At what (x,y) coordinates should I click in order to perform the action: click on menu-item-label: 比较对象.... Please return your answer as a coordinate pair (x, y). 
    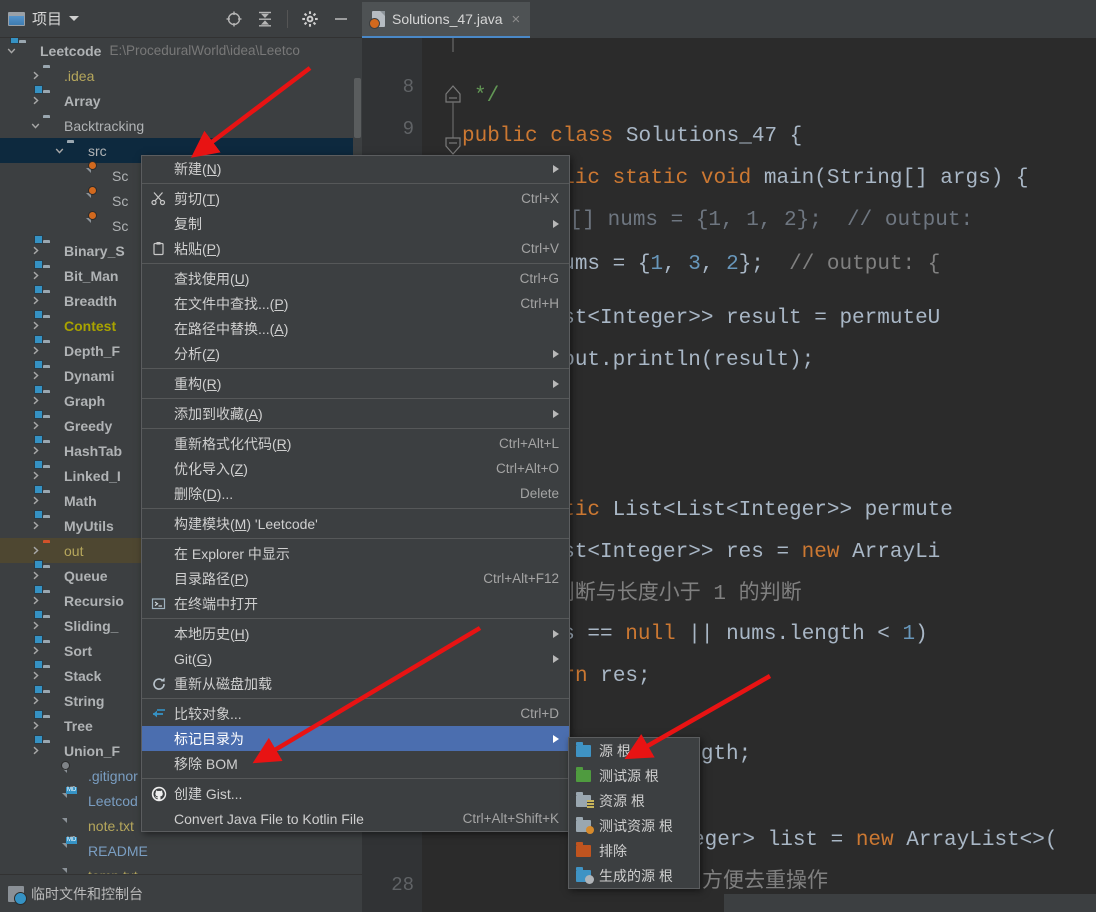
    Looking at the image, I should click on (208, 713).